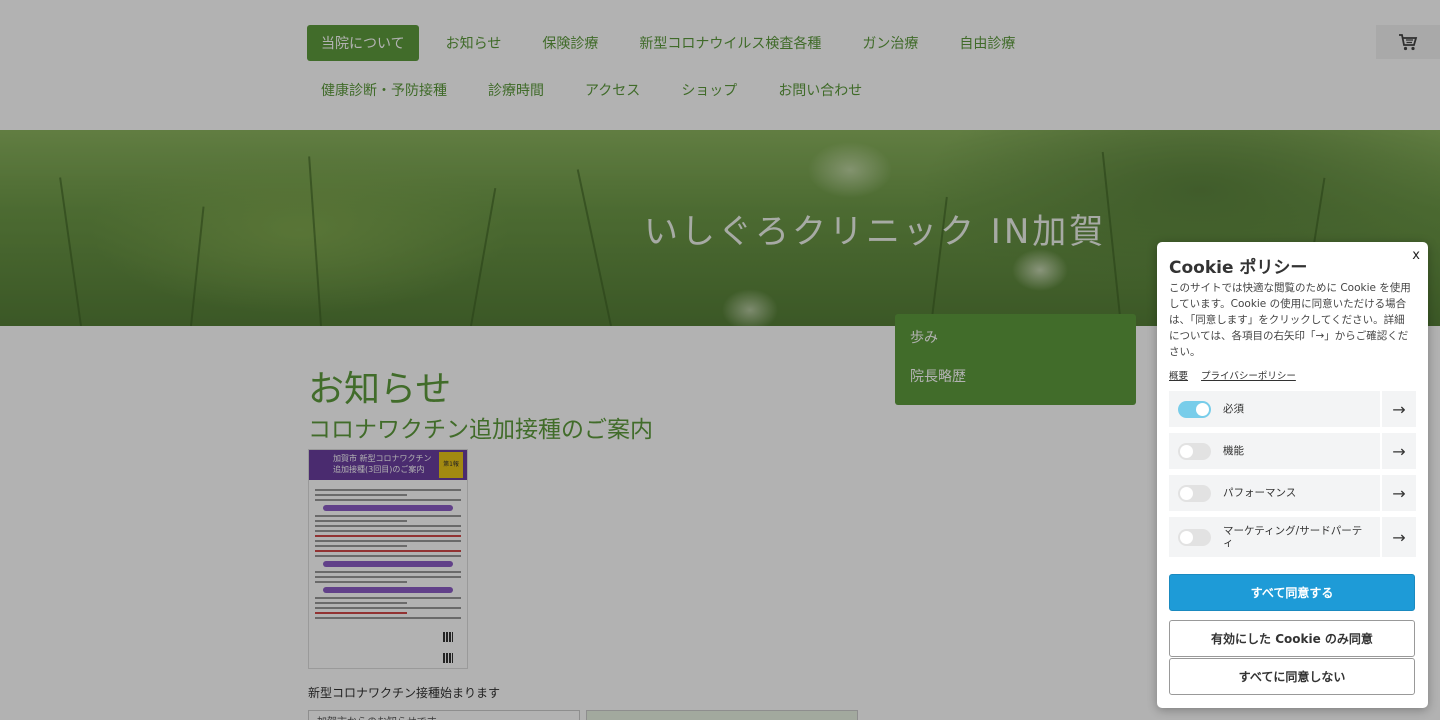  Describe the element at coordinates (1178, 376) in the screenshot. I see `overview-link: 概要` at that location.